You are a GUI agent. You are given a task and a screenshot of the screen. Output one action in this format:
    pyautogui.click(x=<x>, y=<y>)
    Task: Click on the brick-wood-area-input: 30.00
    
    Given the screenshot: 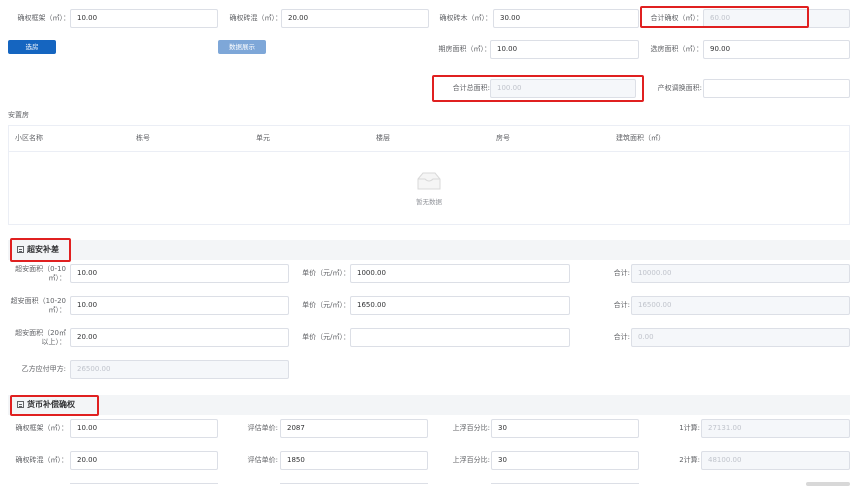 What is the action you would take?
    pyautogui.click(x=566, y=18)
    